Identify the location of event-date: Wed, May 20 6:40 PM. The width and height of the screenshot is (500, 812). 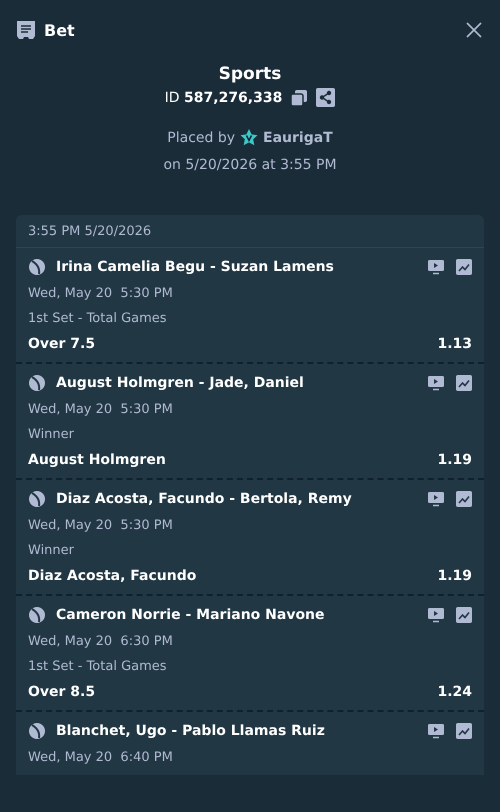
(101, 757).